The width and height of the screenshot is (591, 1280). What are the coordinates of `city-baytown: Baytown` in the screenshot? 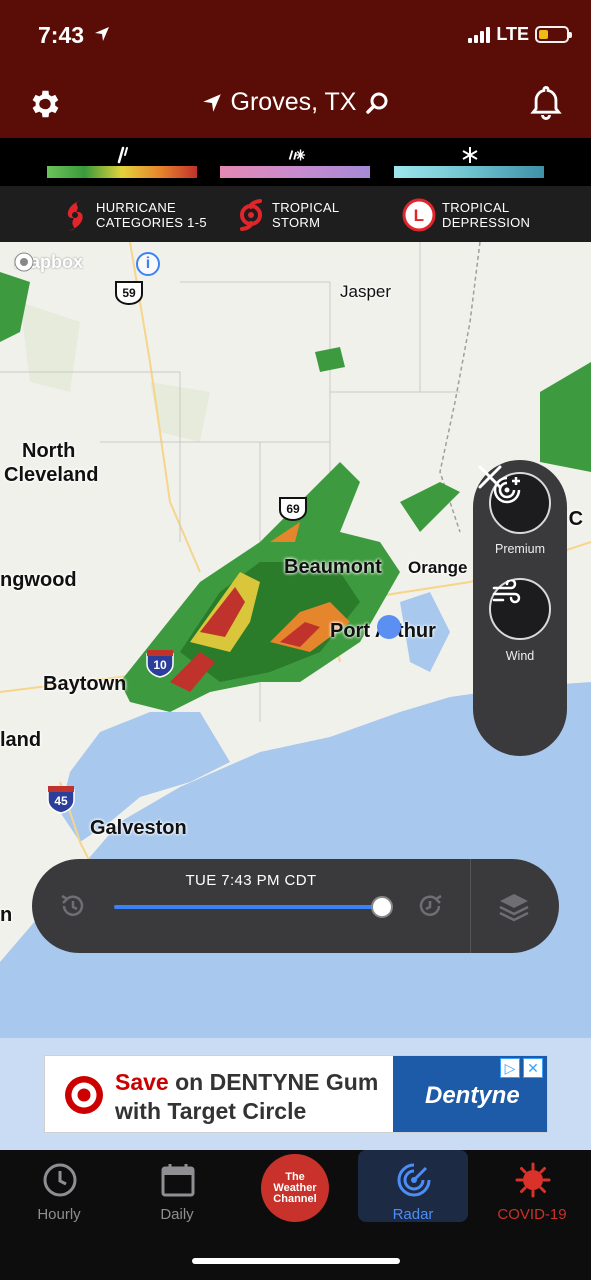 It's located at (85, 684).